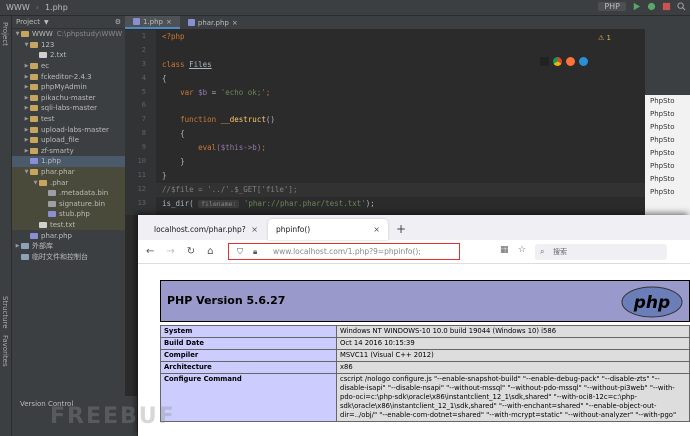 The width and height of the screenshot is (690, 436). What do you see at coordinates (68, 98) in the screenshot?
I see `tree-item: ▶ pikachu-master` at bounding box center [68, 98].